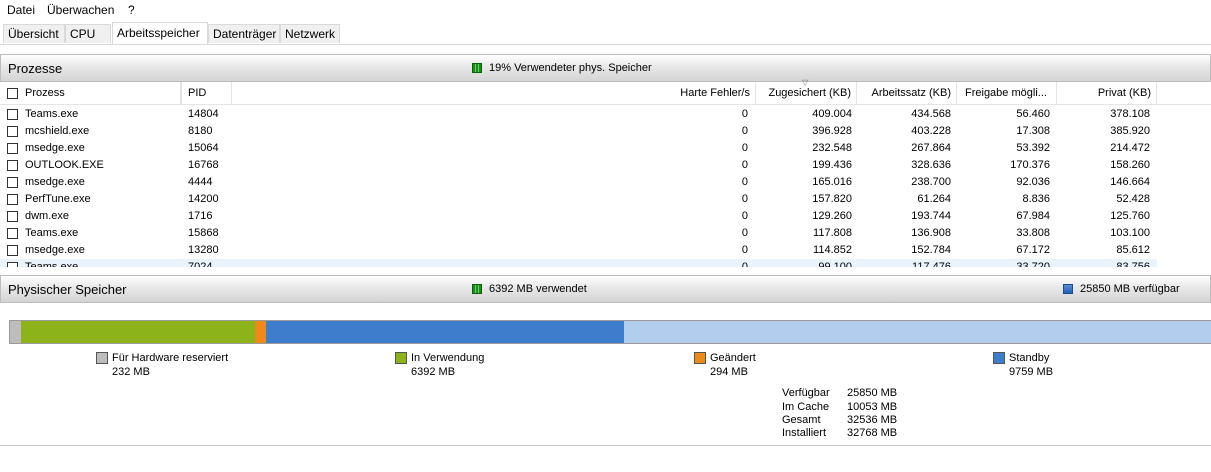 The height and width of the screenshot is (472, 1211). I want to click on cell-shareable: 33.808, so click(1033, 233).